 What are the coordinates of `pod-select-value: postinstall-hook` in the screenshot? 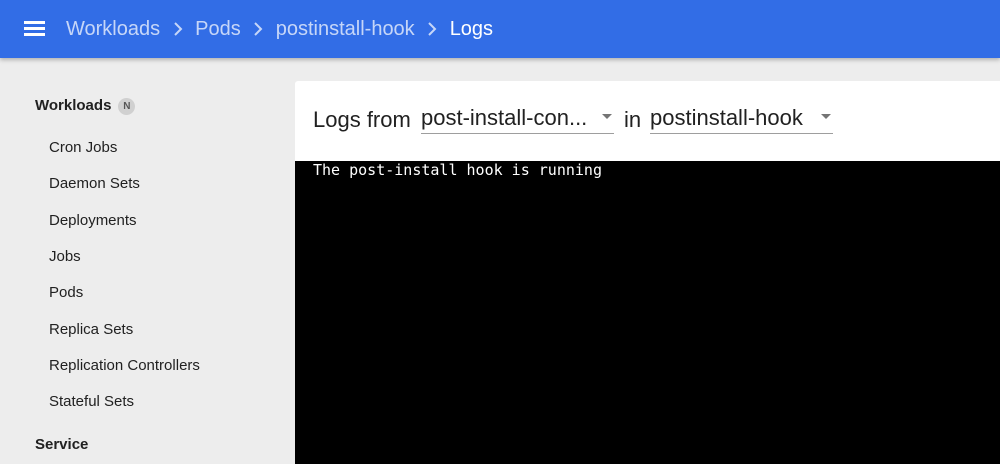 It's located at (726, 117).